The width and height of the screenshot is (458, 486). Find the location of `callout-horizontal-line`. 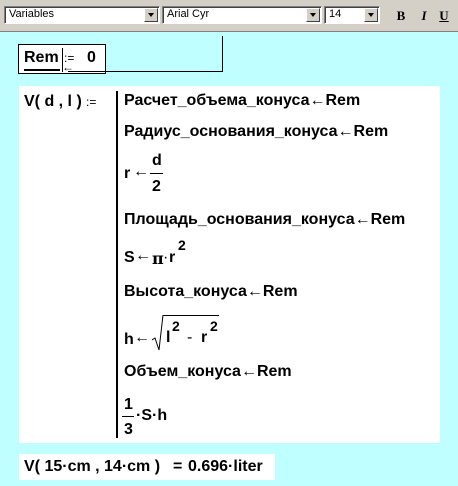

callout-horizontal-line is located at coordinates (145, 71).